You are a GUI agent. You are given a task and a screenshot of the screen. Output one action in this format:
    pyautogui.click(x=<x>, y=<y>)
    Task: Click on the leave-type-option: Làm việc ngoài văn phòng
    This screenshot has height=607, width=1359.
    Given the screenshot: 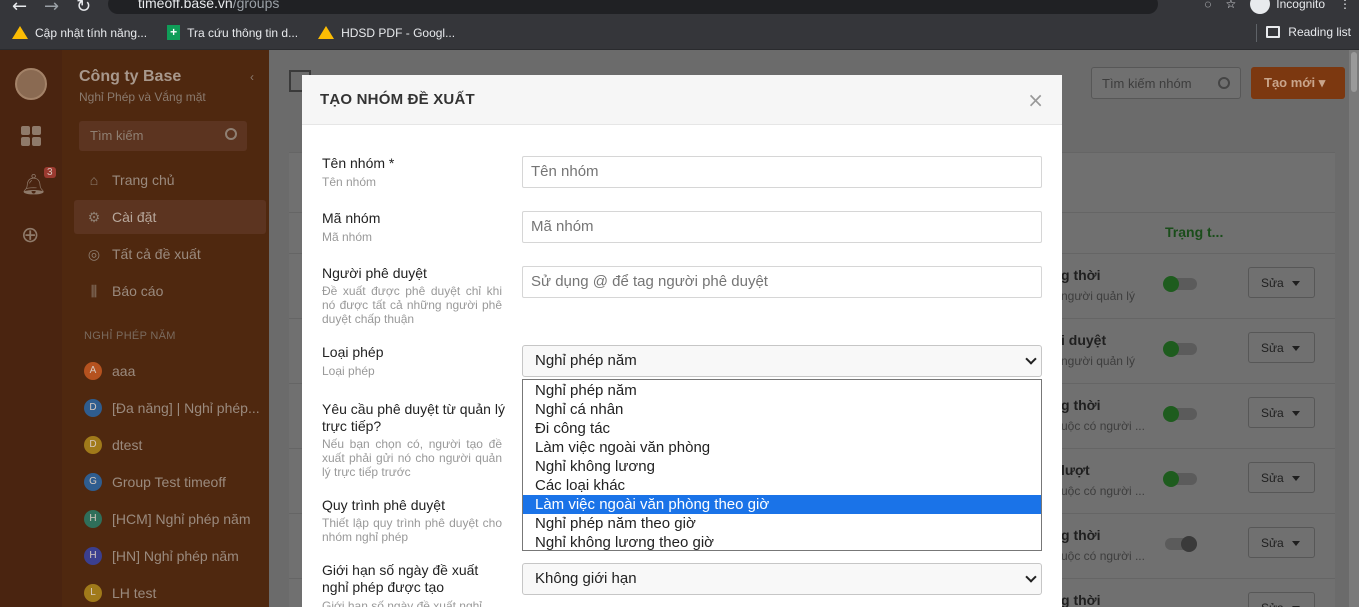 What is the action you would take?
    pyautogui.click(x=782, y=447)
    